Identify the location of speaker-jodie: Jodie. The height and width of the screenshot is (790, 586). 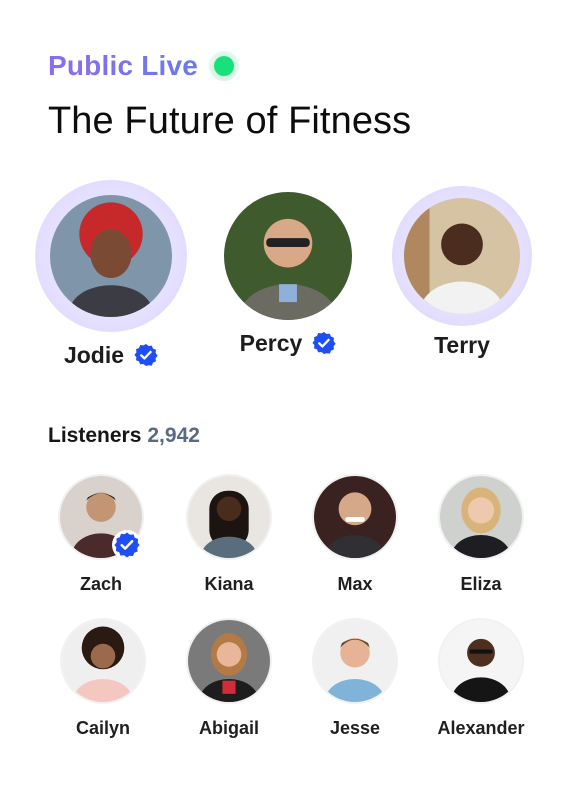
(111, 275).